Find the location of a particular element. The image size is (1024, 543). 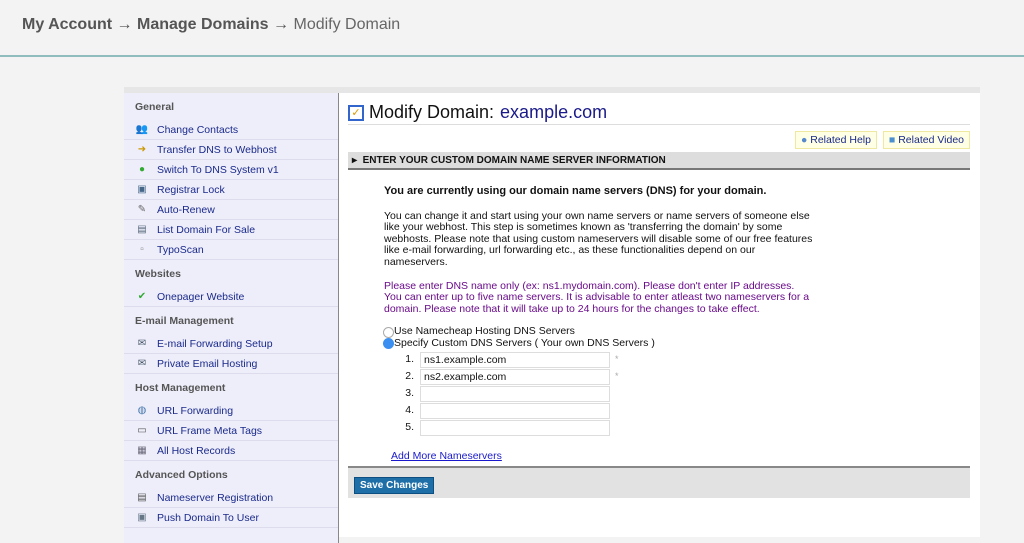

contacts-icon: 👥 is located at coordinates (142, 129).